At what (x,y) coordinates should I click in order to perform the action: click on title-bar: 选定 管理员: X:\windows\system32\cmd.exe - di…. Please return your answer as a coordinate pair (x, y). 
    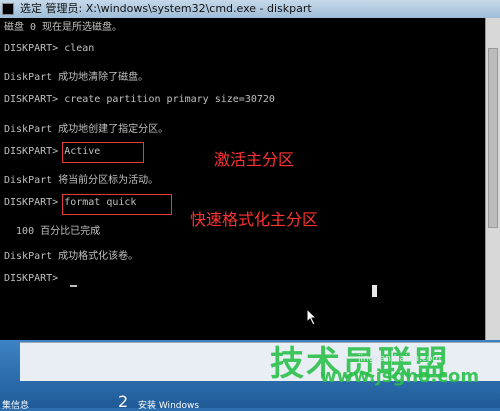
    Looking at the image, I should click on (250, 9).